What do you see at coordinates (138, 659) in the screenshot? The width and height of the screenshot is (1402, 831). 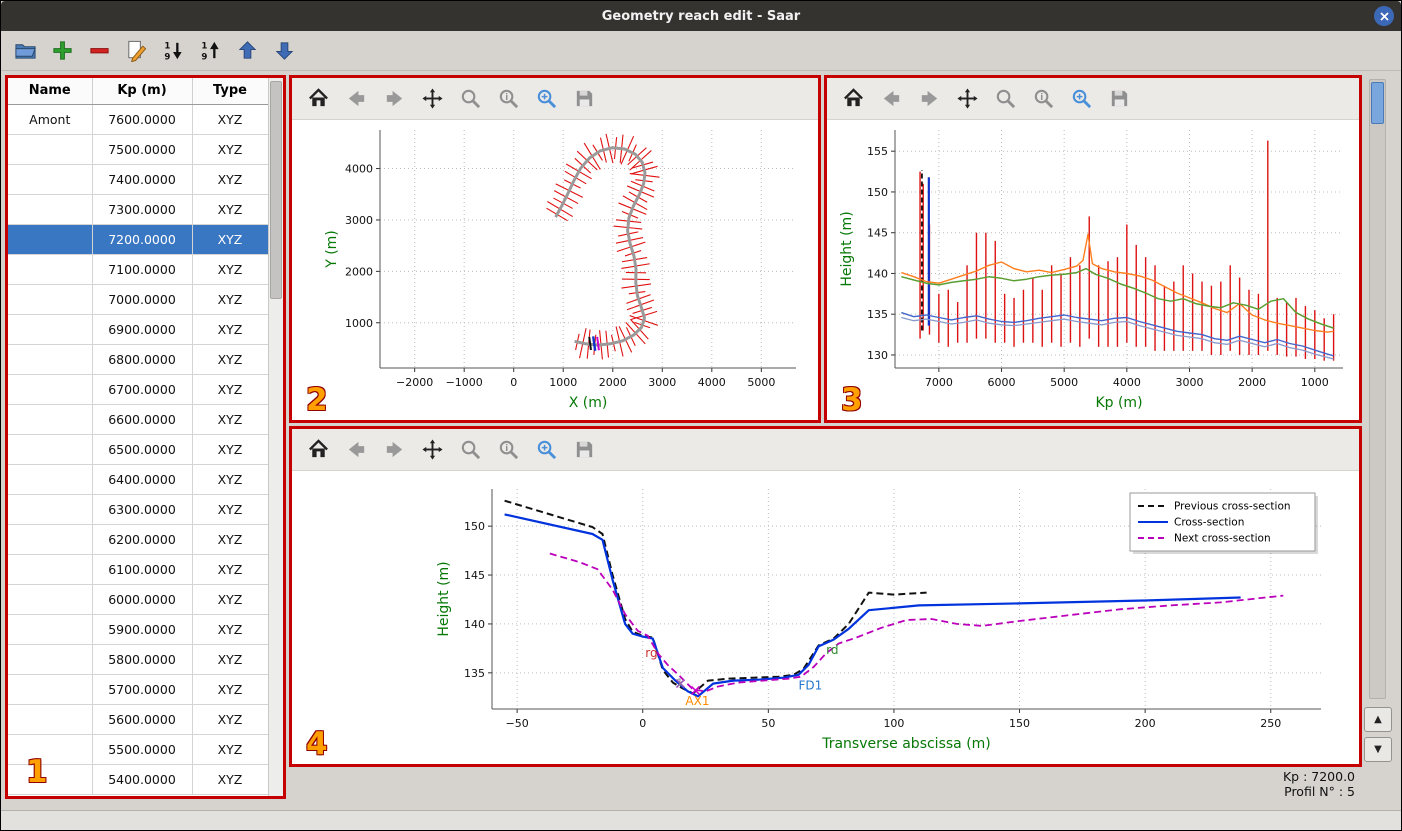 I see `table-row: 5800.0000 XYZ` at bounding box center [138, 659].